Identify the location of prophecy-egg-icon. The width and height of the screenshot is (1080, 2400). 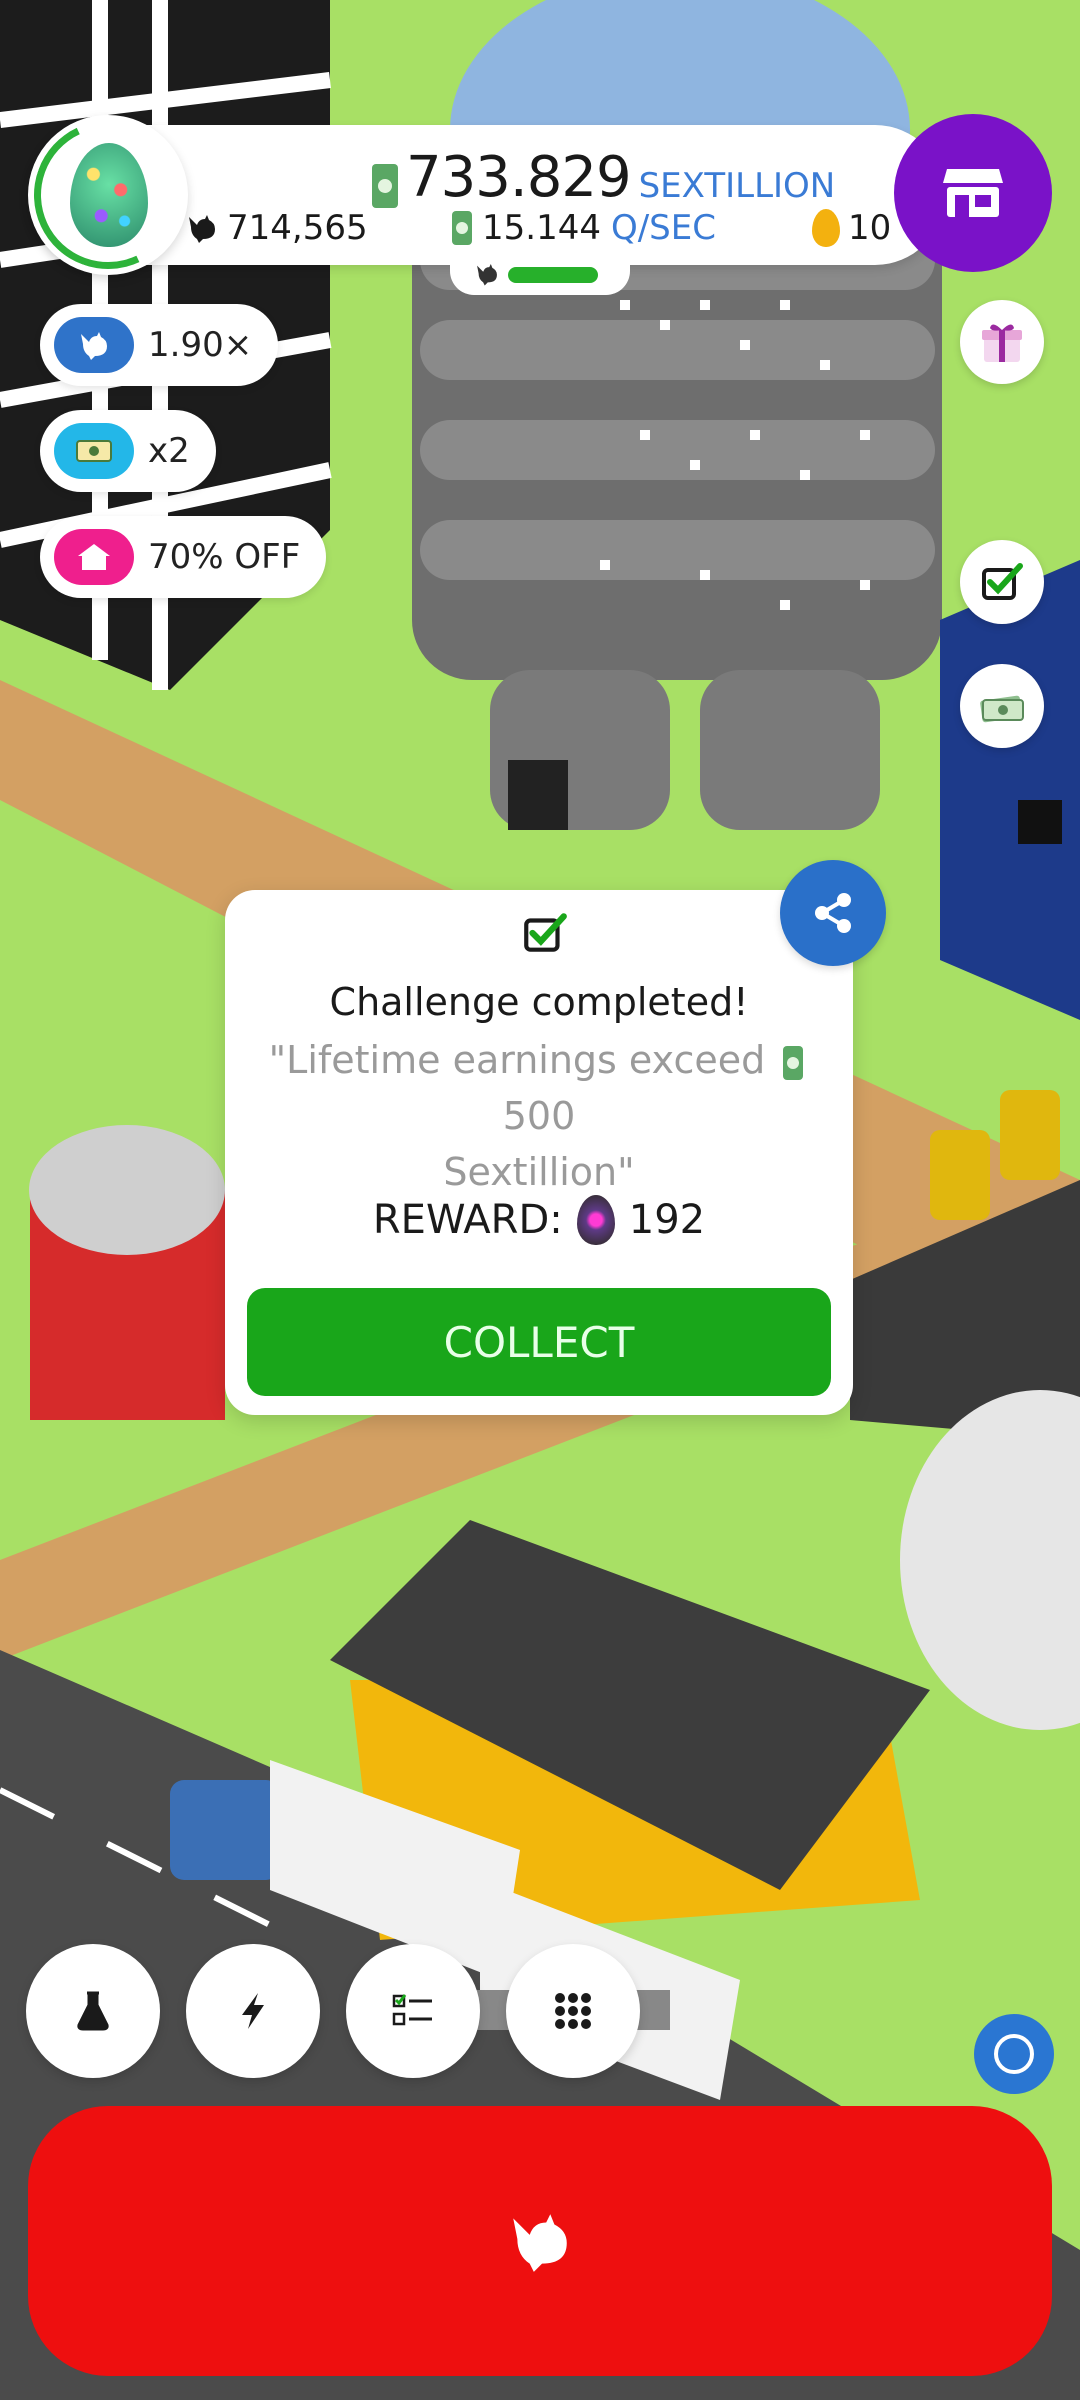
(595, 1220).